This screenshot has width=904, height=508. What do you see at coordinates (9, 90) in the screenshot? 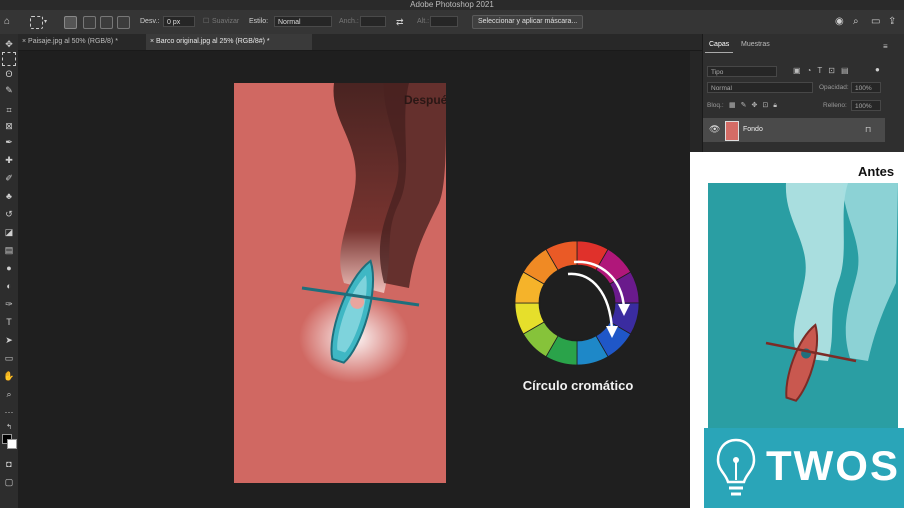
I see `quick-select-tool-icon: ✎` at bounding box center [9, 90].